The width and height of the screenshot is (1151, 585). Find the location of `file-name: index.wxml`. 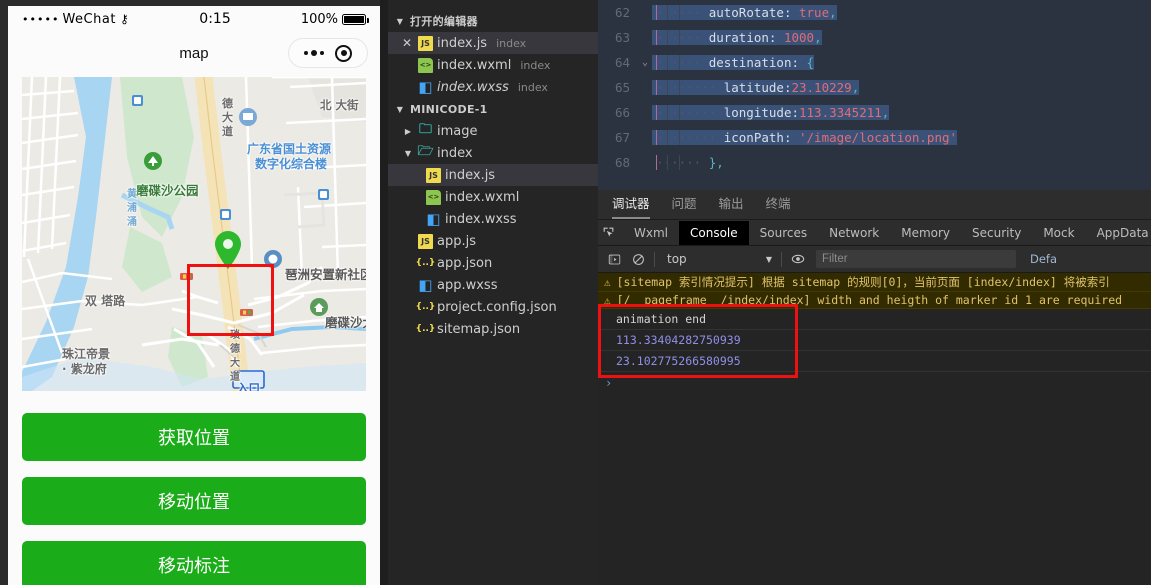

file-name: index.wxml is located at coordinates (482, 197).